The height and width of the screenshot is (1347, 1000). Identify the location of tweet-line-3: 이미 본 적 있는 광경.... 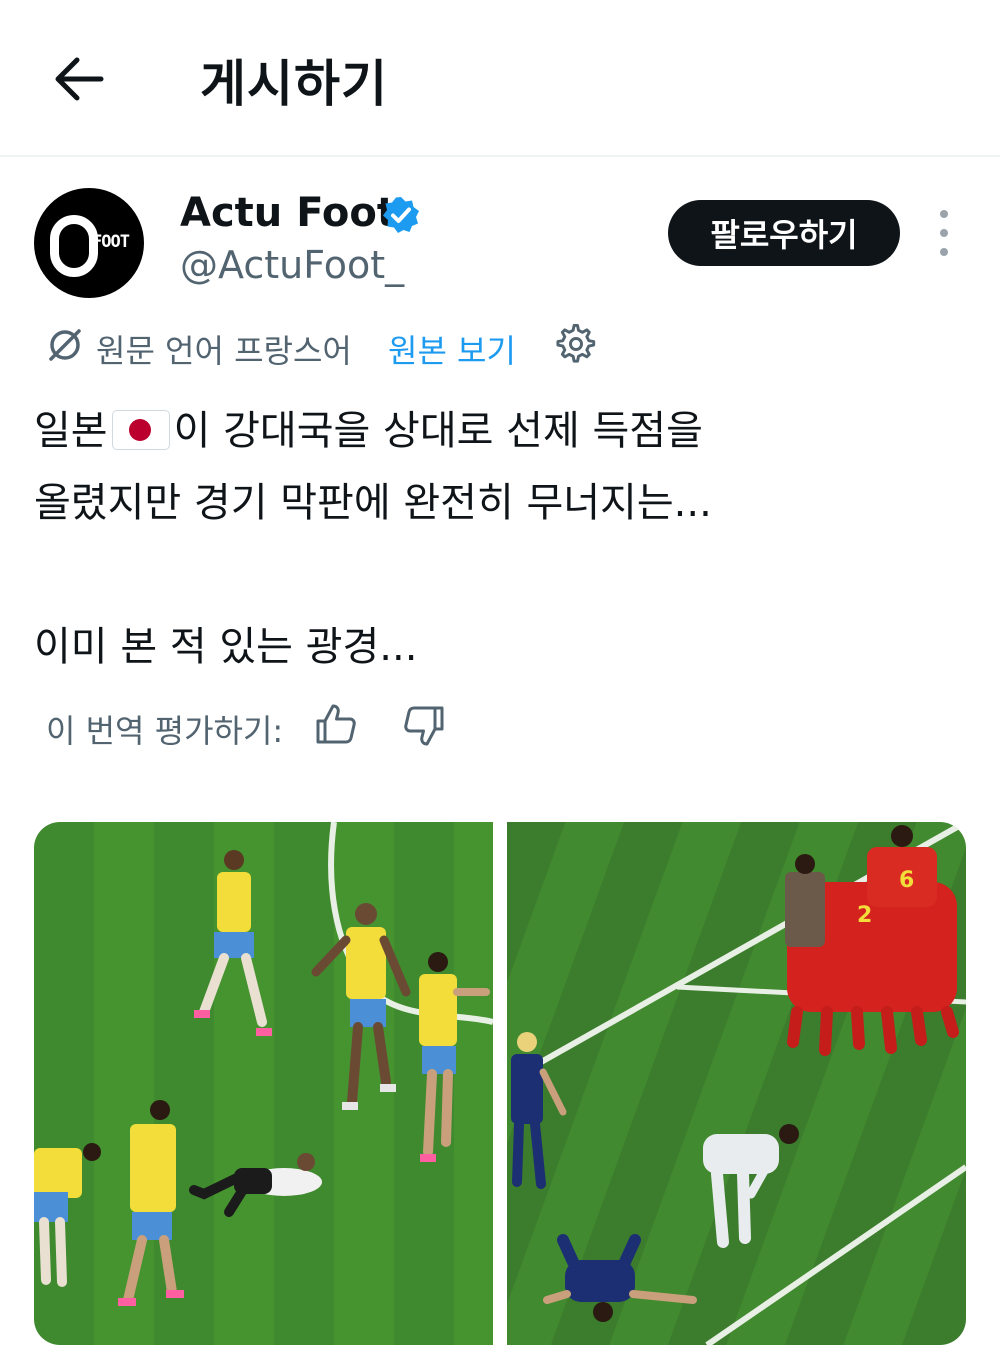
(226, 647).